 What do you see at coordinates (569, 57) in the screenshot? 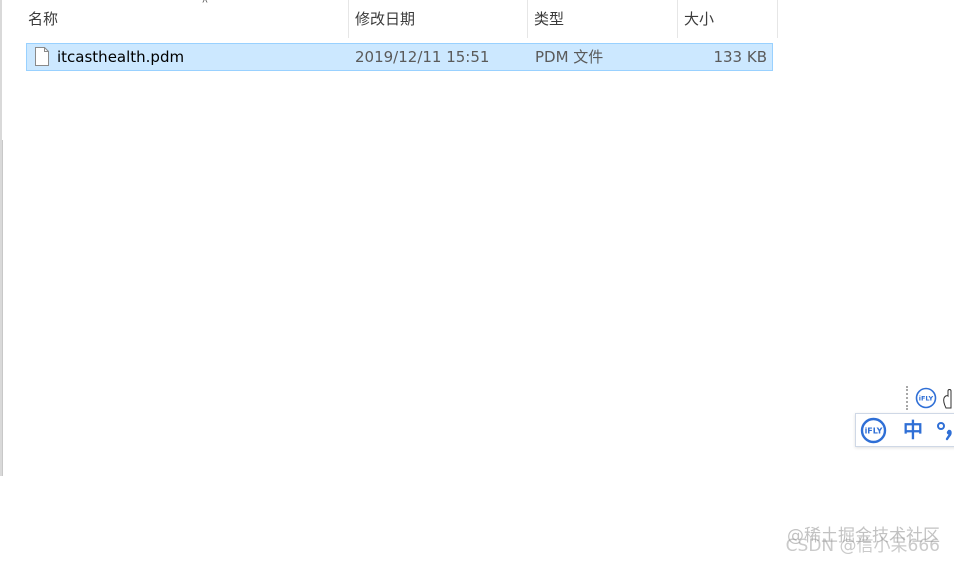
I see `file-type: PDM 文件` at bounding box center [569, 57].